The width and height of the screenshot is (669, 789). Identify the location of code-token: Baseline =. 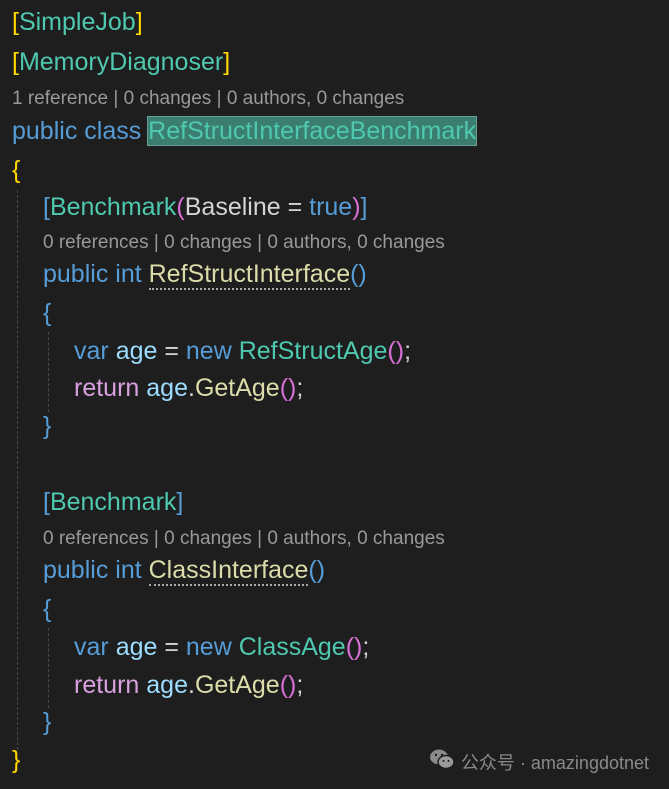
(247, 207).